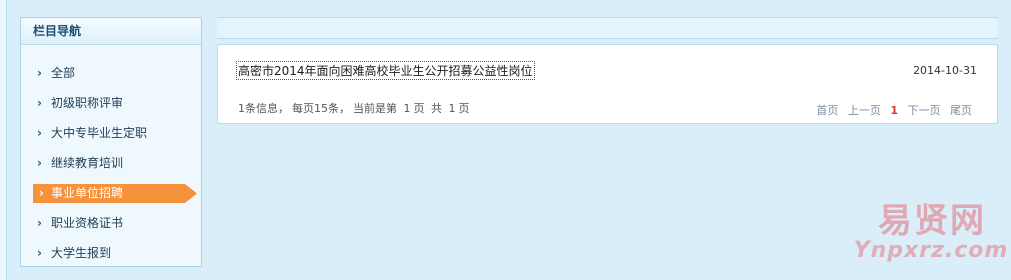 The image size is (1011, 280). What do you see at coordinates (99, 133) in the screenshot?
I see `nav-item-label: 大中专毕业生定职` at bounding box center [99, 133].